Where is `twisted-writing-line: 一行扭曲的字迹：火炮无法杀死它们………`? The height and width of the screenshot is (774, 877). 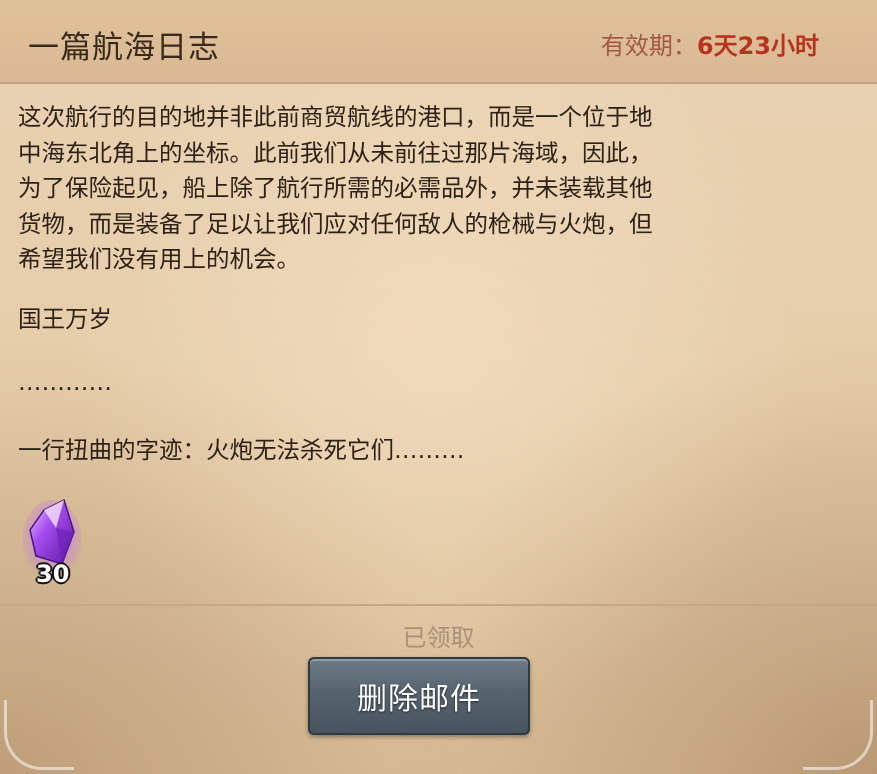
twisted-writing-line: 一行扭曲的字迹：火炮无法杀死它们……… is located at coordinates (241, 450).